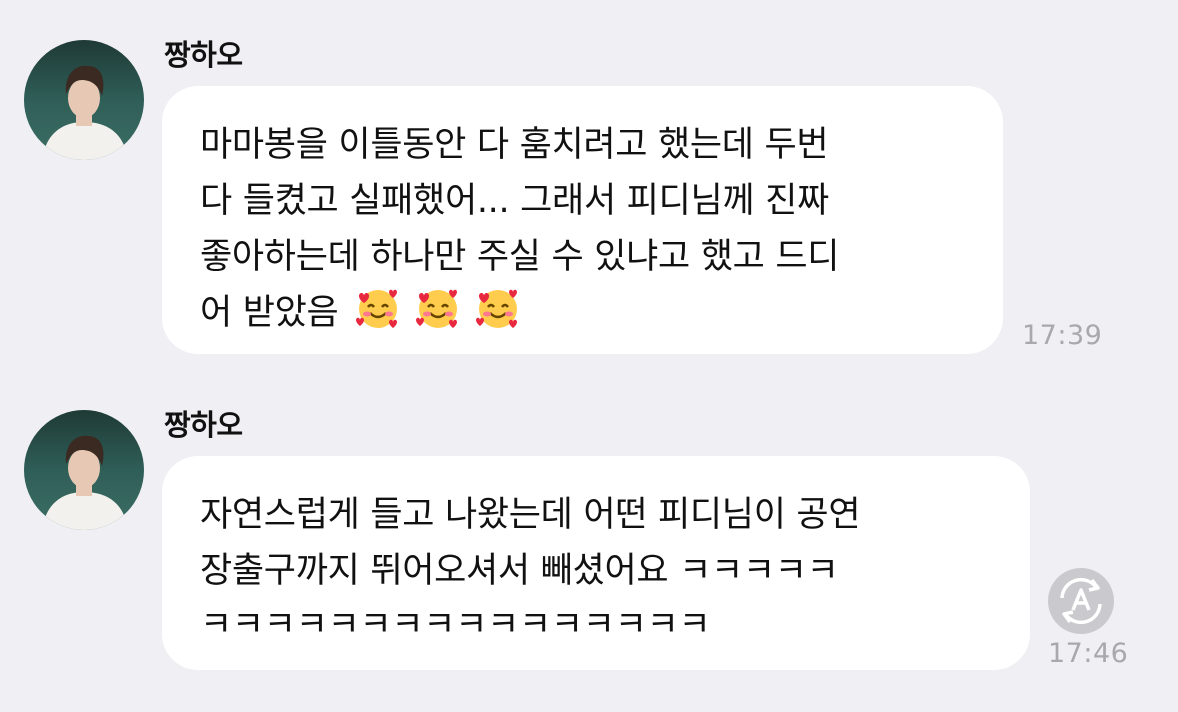 The height and width of the screenshot is (712, 1178). I want to click on message-text: 어 받았음, so click(269, 313).